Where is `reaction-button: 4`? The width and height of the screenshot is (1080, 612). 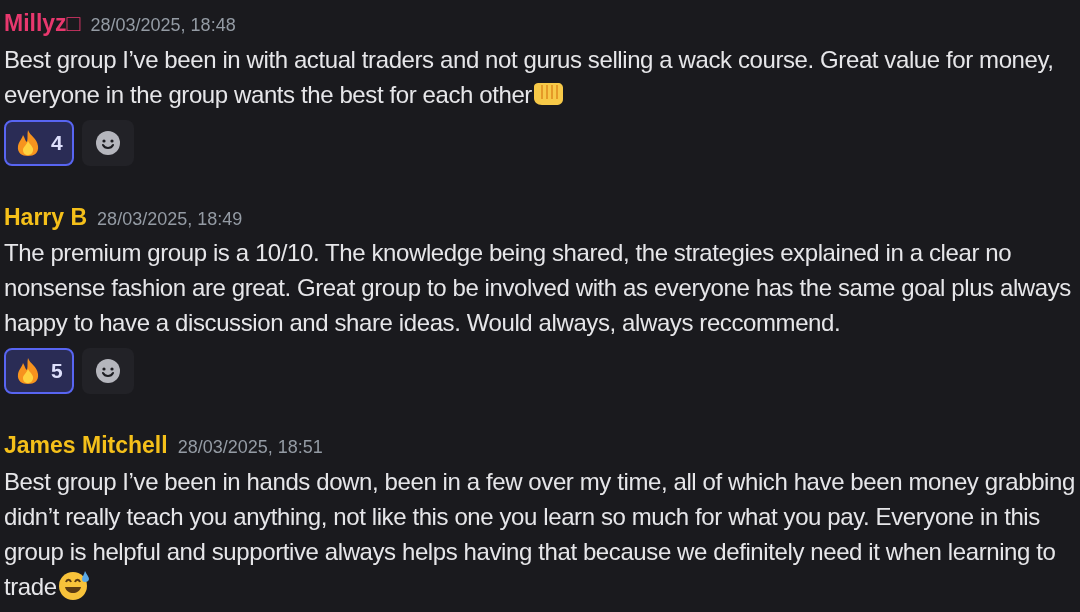
reaction-button: 4 is located at coordinates (39, 142).